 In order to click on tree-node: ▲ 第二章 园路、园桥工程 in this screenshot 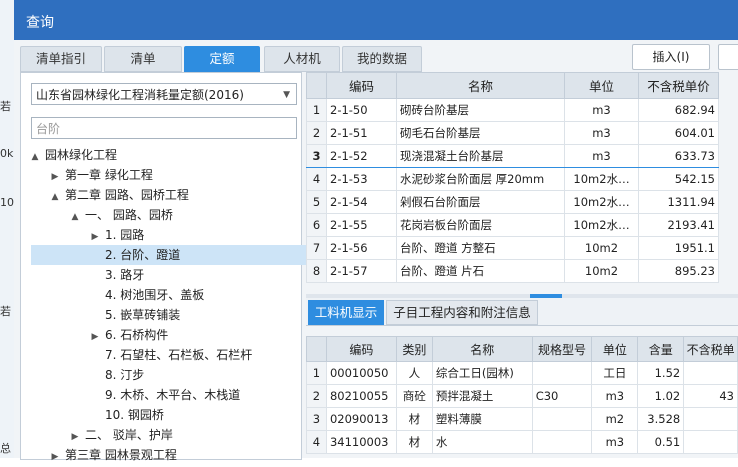, I will do `click(175, 195)`.